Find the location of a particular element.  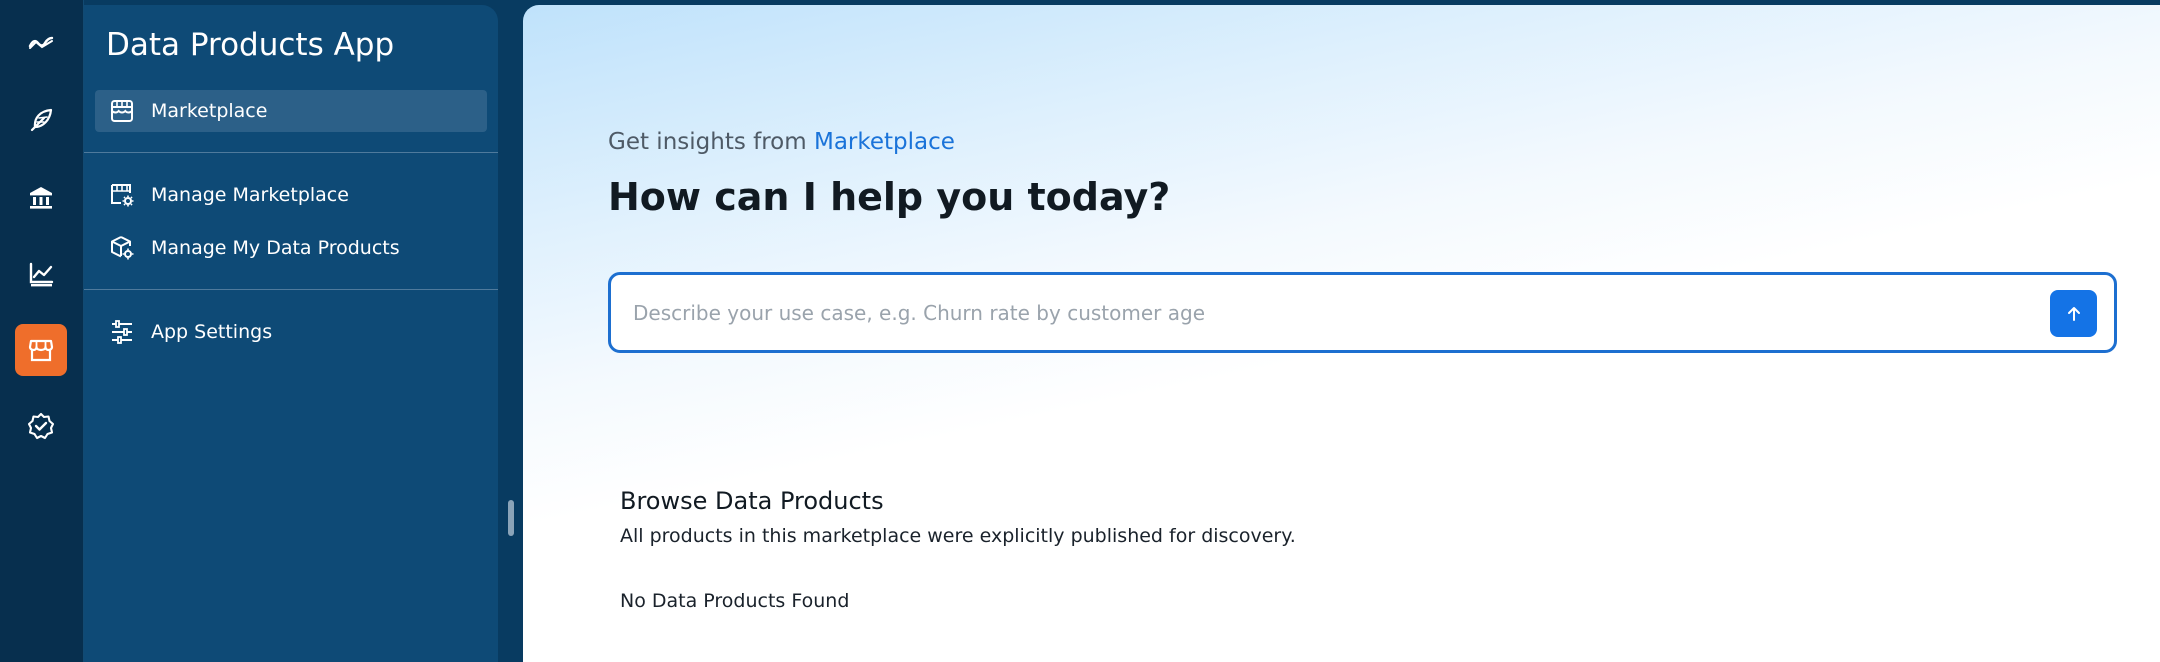

marketplace-icon is located at coordinates (41, 350).